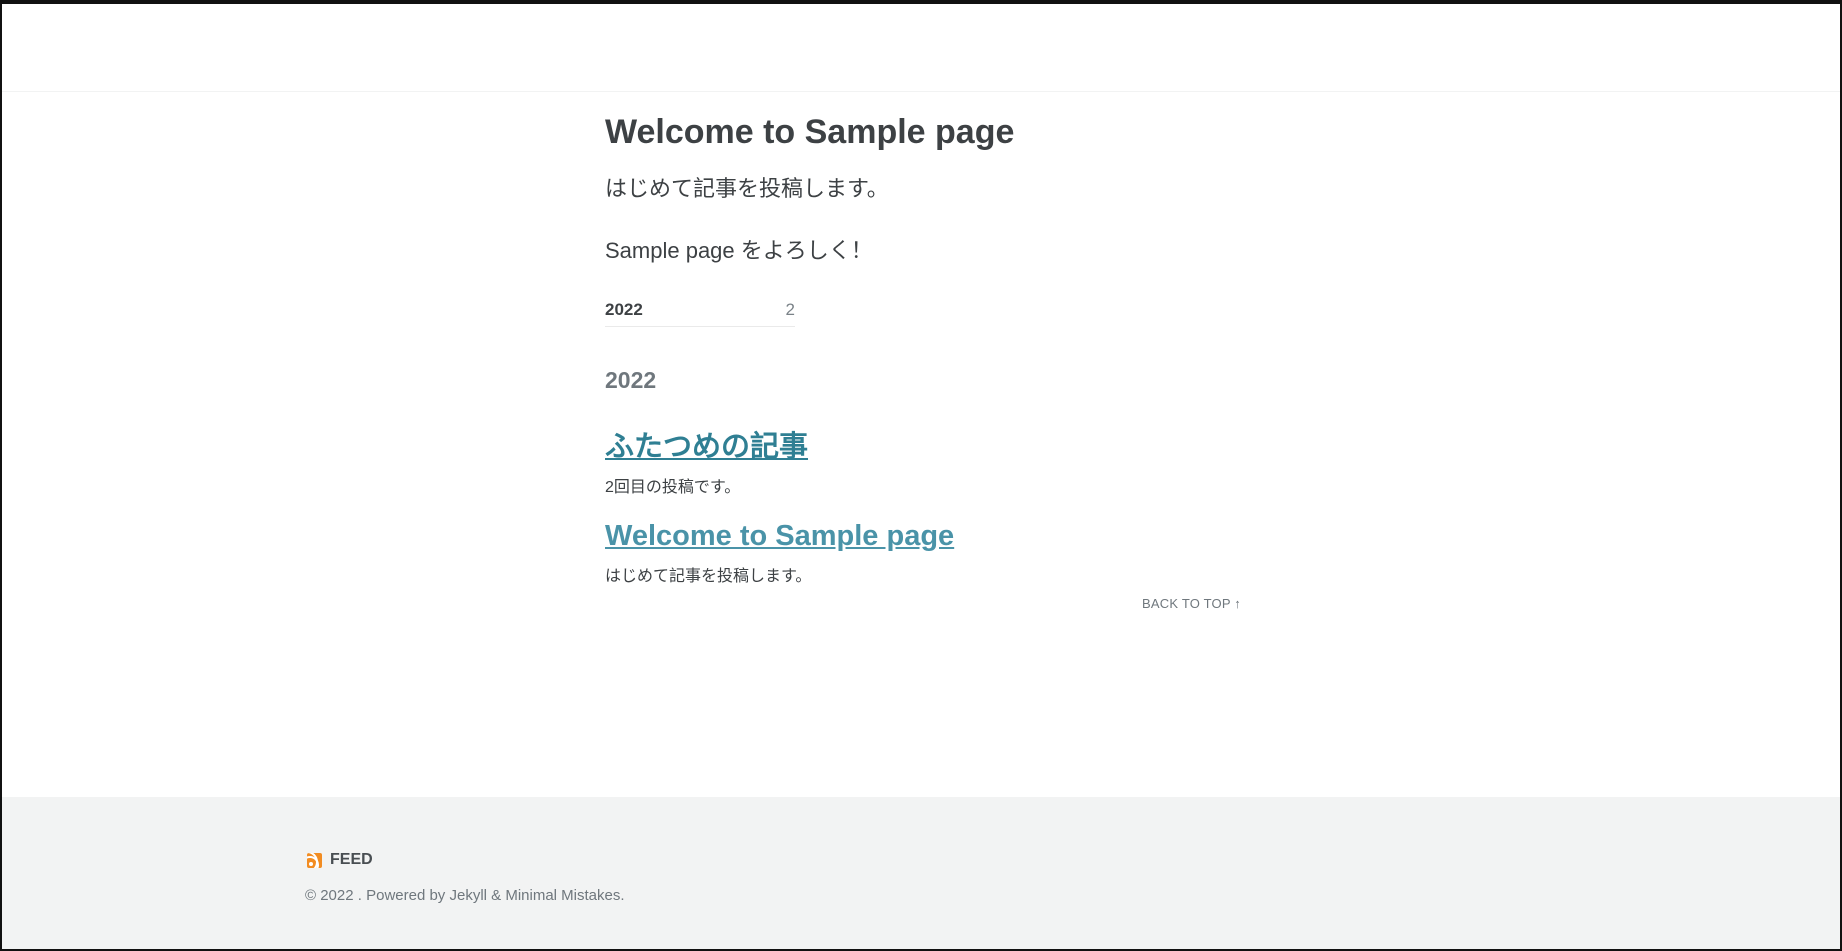 This screenshot has height=951, width=1842. I want to click on page-lead-secondary: Sample page をよろしく！, so click(739, 251).